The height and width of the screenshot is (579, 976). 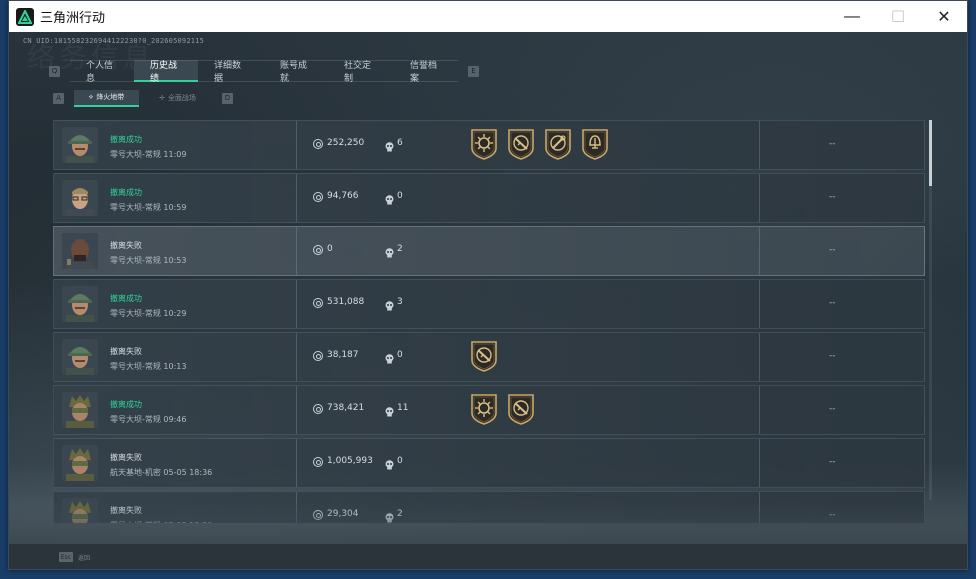 I want to click on esc-key-hint: Esc, so click(x=66, y=557).